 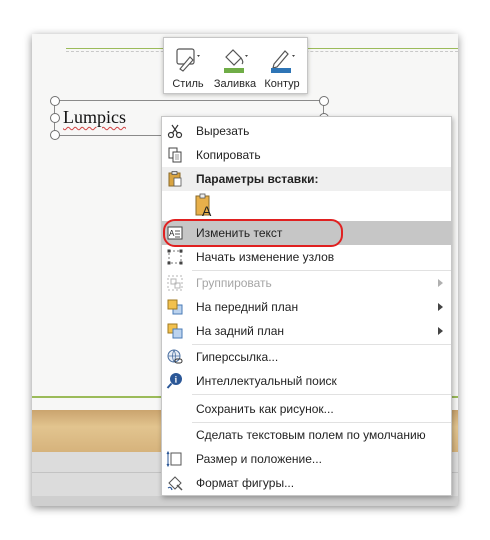 I want to click on paste-option-keep-text: A, so click(x=306, y=206).